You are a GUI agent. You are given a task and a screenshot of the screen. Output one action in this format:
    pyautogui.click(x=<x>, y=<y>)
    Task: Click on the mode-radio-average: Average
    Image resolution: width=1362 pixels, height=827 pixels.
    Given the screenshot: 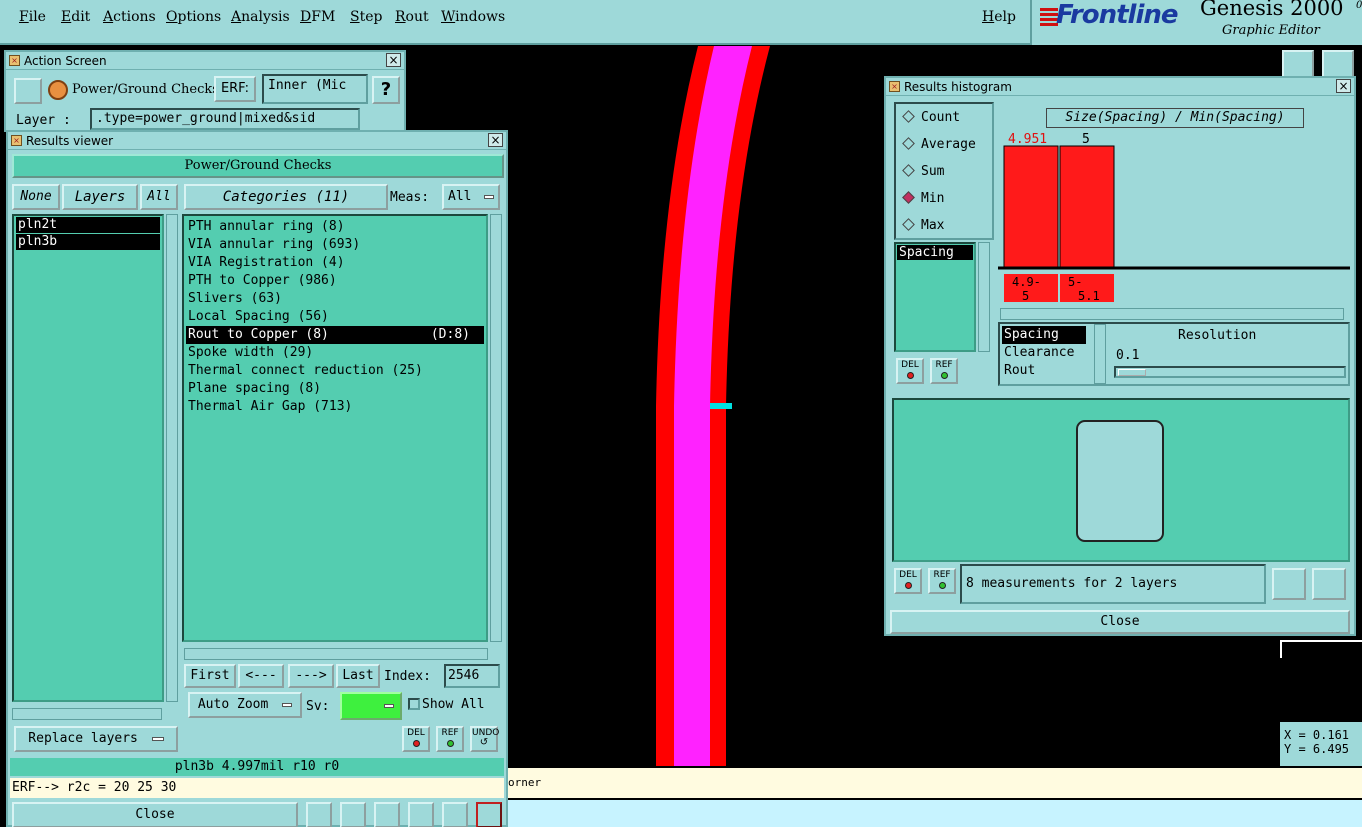 What is the action you would take?
    pyautogui.click(x=944, y=144)
    